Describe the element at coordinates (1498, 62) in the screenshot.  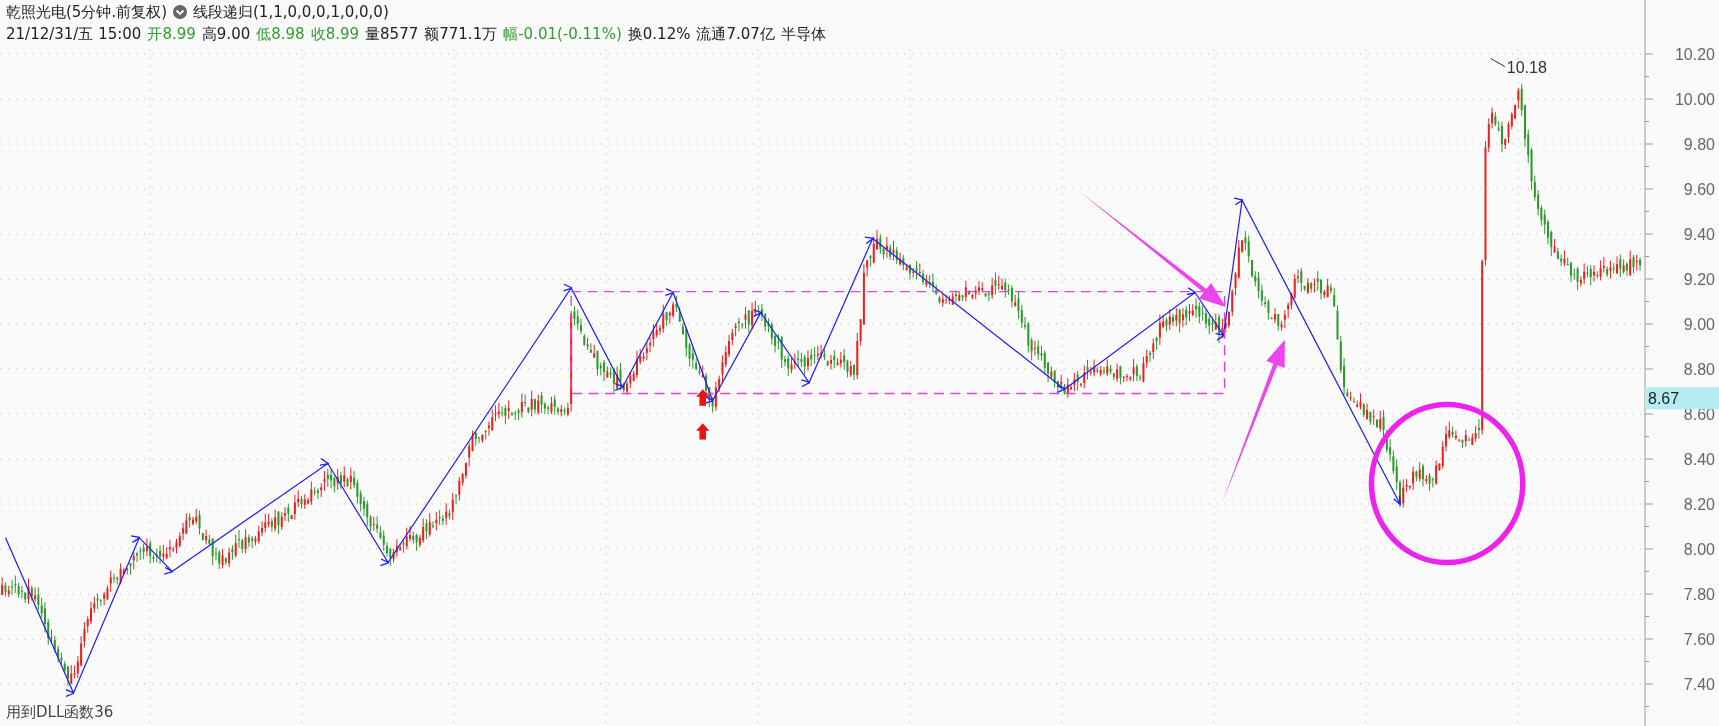
I see `leader-line` at that location.